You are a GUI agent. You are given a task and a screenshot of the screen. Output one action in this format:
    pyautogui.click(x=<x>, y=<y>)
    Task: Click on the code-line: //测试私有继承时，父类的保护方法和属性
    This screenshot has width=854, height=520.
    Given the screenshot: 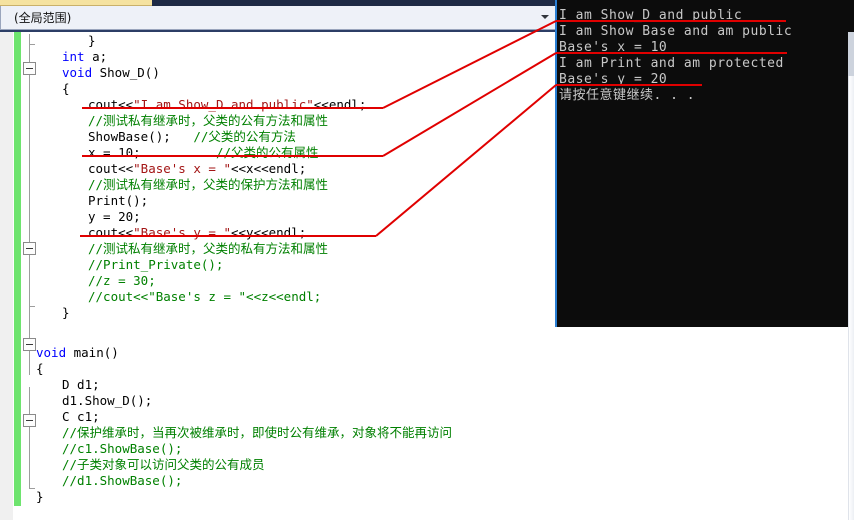 What is the action you would take?
    pyautogui.click(x=208, y=185)
    